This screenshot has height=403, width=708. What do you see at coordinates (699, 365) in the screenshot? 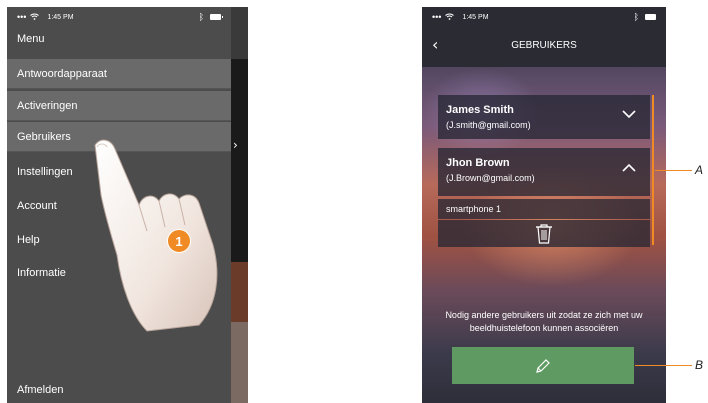
I see `callout-b-label: B` at bounding box center [699, 365].